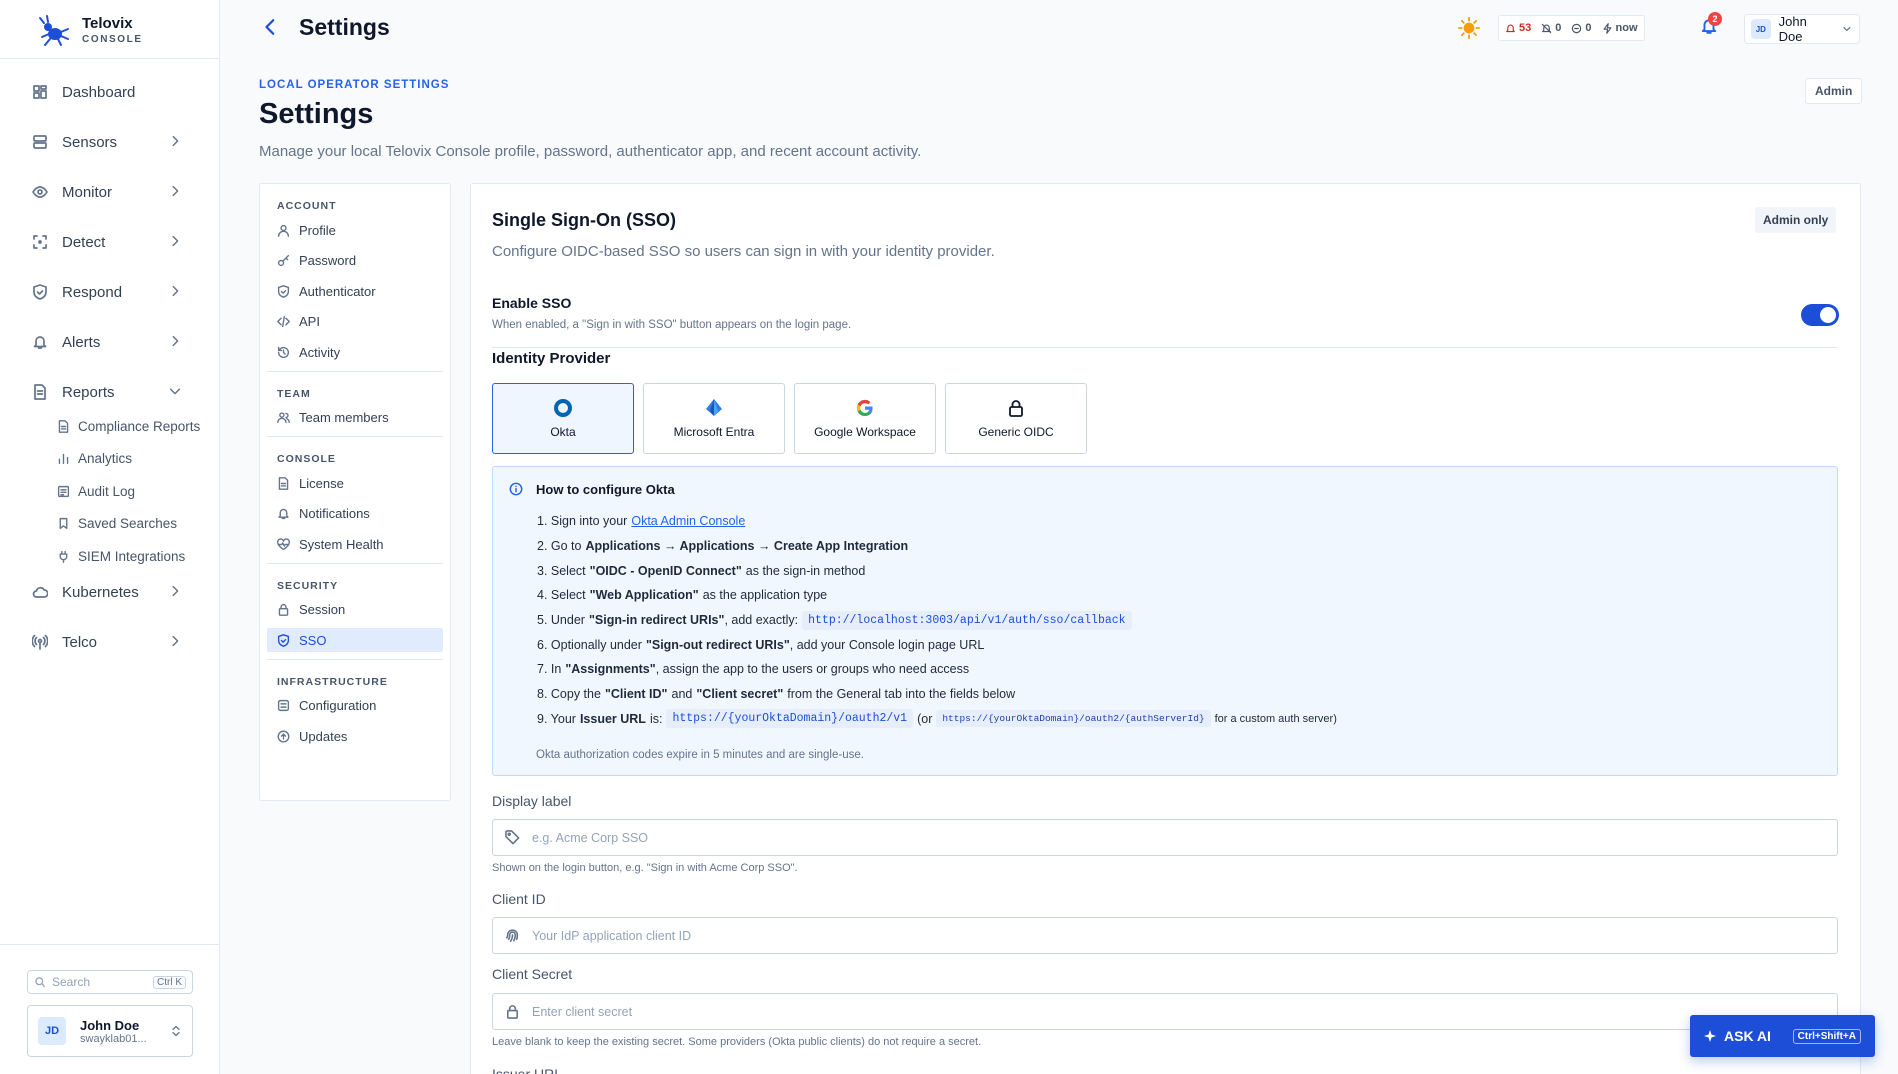 The width and height of the screenshot is (1898, 1074). What do you see at coordinates (355, 418) in the screenshot?
I see `settings-item-team-members: Team members` at bounding box center [355, 418].